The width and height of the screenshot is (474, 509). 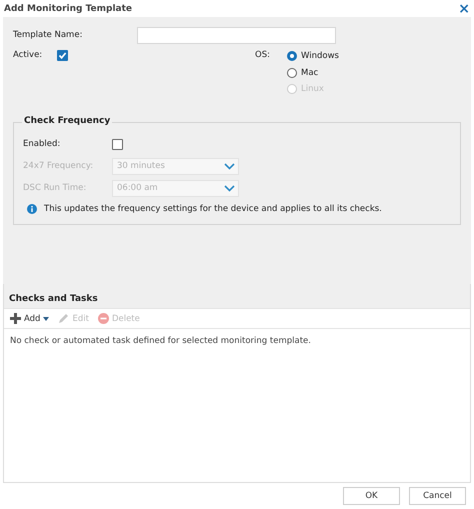 I want to click on caret-icon, so click(x=46, y=318).